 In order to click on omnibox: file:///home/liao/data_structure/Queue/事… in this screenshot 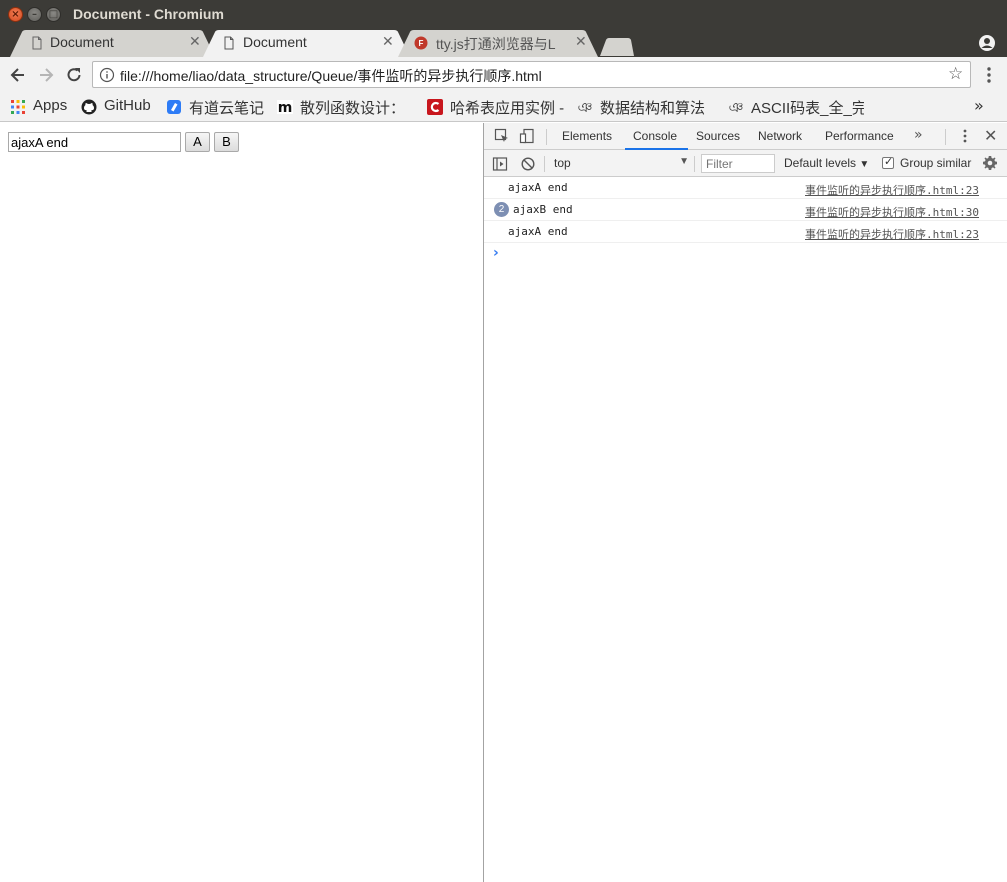, I will do `click(531, 74)`.